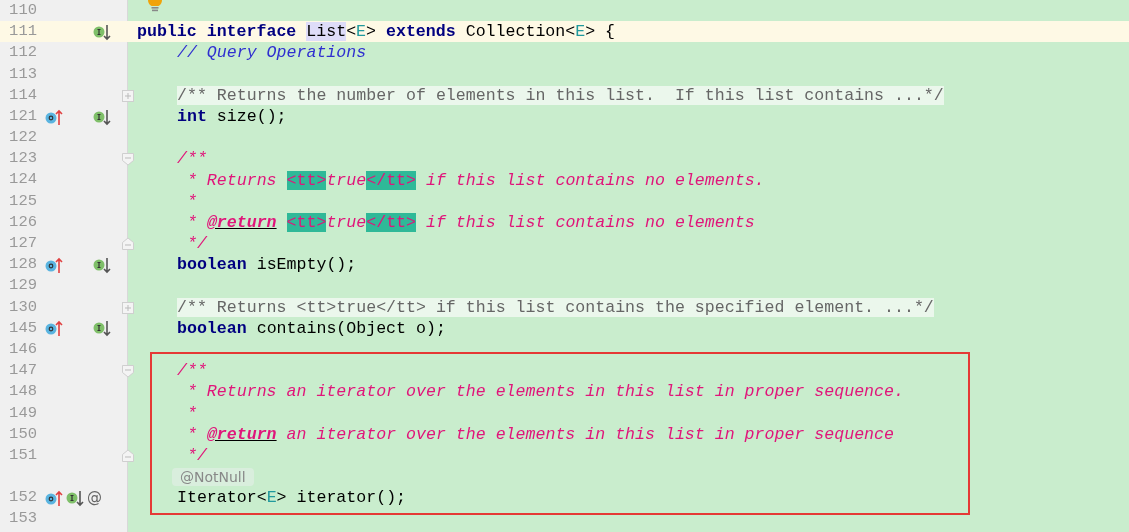 The height and width of the screenshot is (532, 1129). Describe the element at coordinates (544, 392) in the screenshot. I see `code-line: * Returns an iterator over the elements in this list in proper sequence.` at that location.